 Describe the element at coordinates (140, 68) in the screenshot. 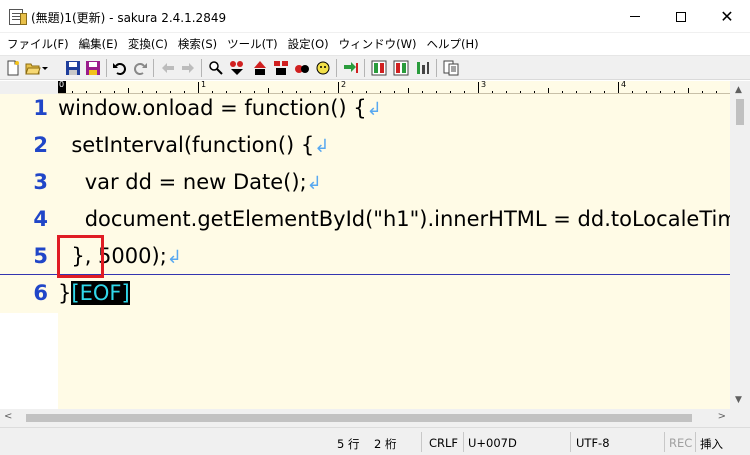

I see `redo-icon` at that location.